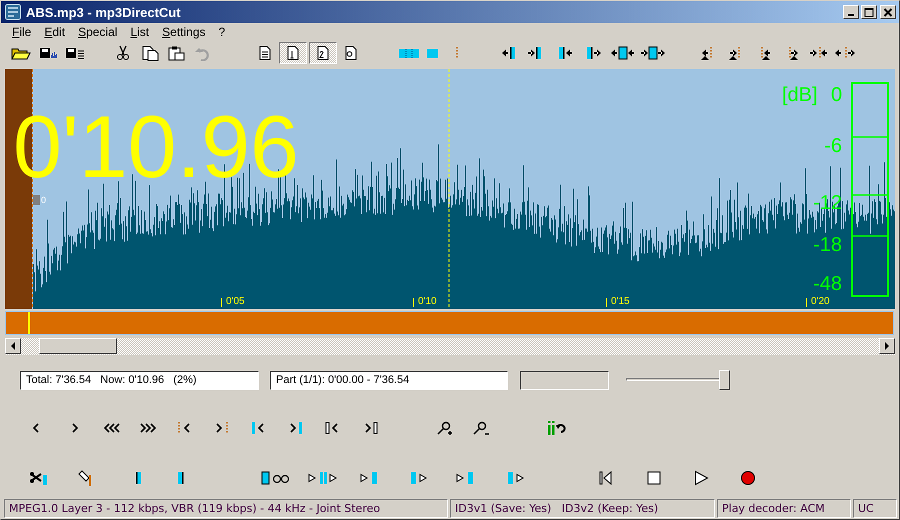 The image size is (900, 520). What do you see at coordinates (177, 53) in the screenshot?
I see `paste-icon` at bounding box center [177, 53].